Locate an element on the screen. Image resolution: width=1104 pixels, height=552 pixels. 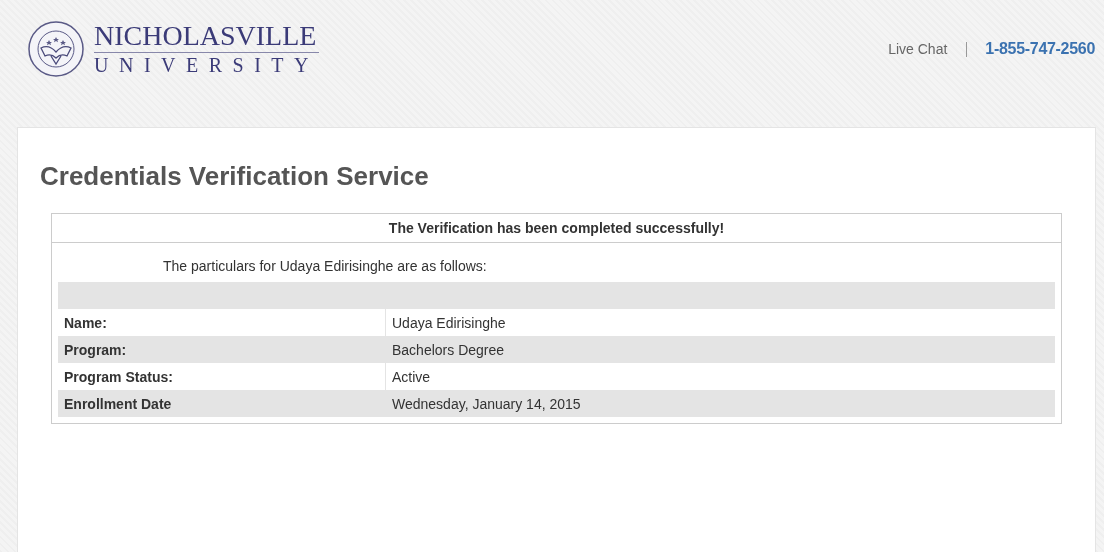
seal-icon is located at coordinates (56, 49).